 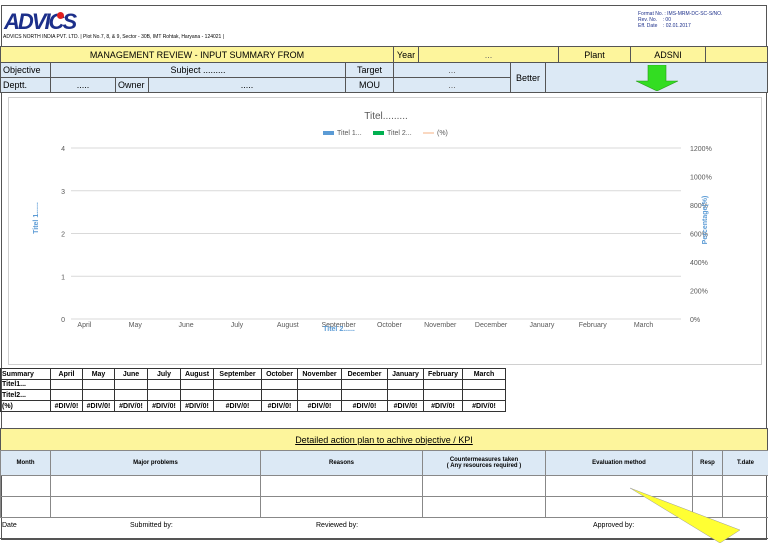 What do you see at coordinates (695, 320) in the screenshot?
I see `y2-tick-label: 0%` at bounding box center [695, 320].